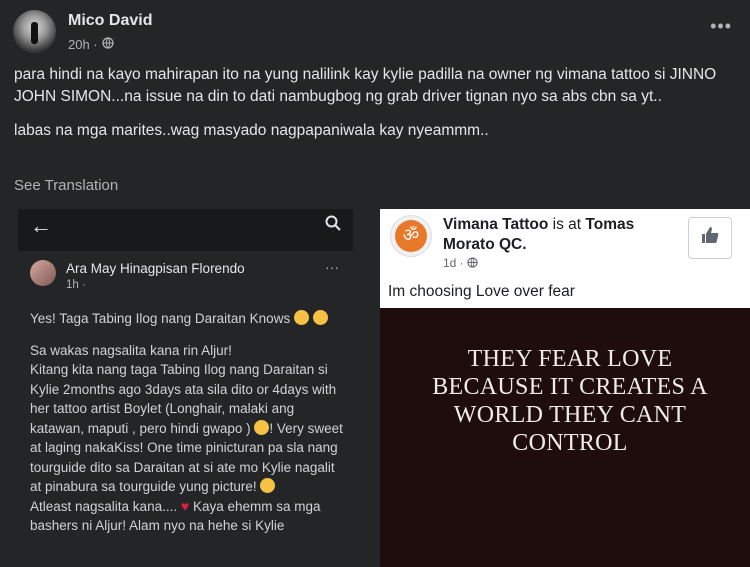 The height and width of the screenshot is (567, 750). What do you see at coordinates (710, 238) in the screenshot?
I see `thumbs-up-icon` at bounding box center [710, 238].